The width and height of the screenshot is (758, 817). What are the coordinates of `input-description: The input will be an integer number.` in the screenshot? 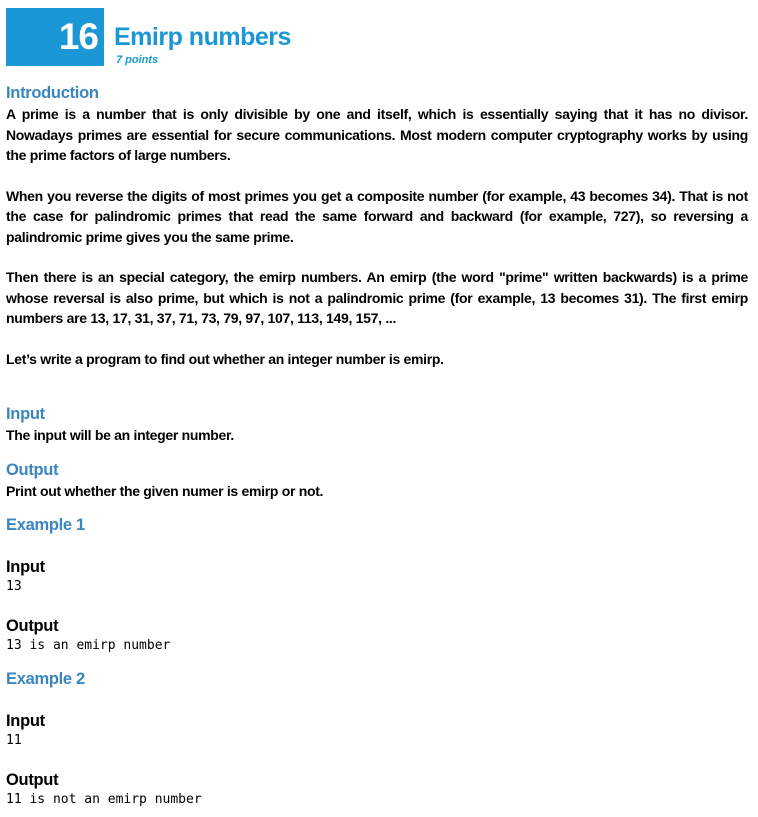 It's located at (120, 435).